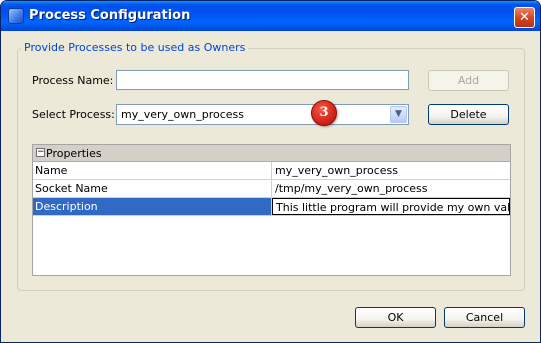 The image size is (541, 343). I want to click on close-icon: ✕, so click(524, 17).